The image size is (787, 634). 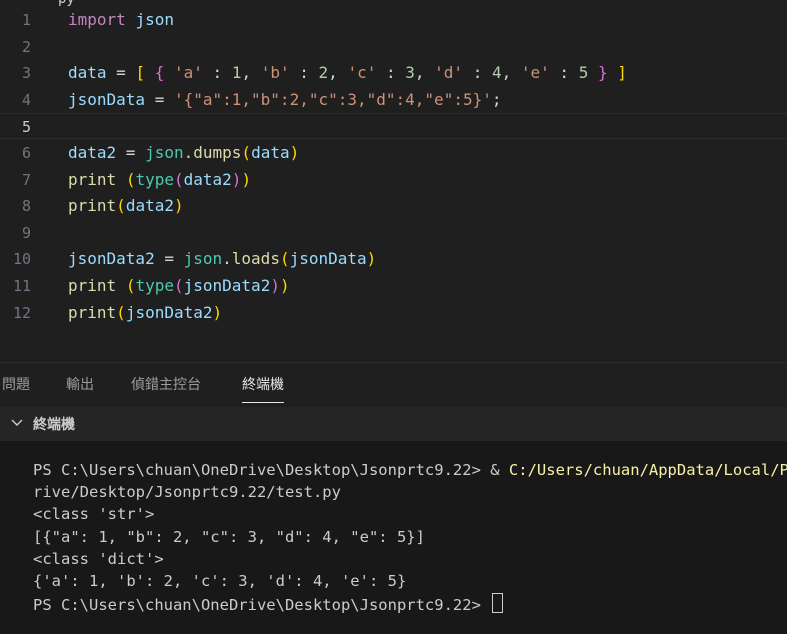 I want to click on code-line: 8 print(data2), so click(x=393, y=206).